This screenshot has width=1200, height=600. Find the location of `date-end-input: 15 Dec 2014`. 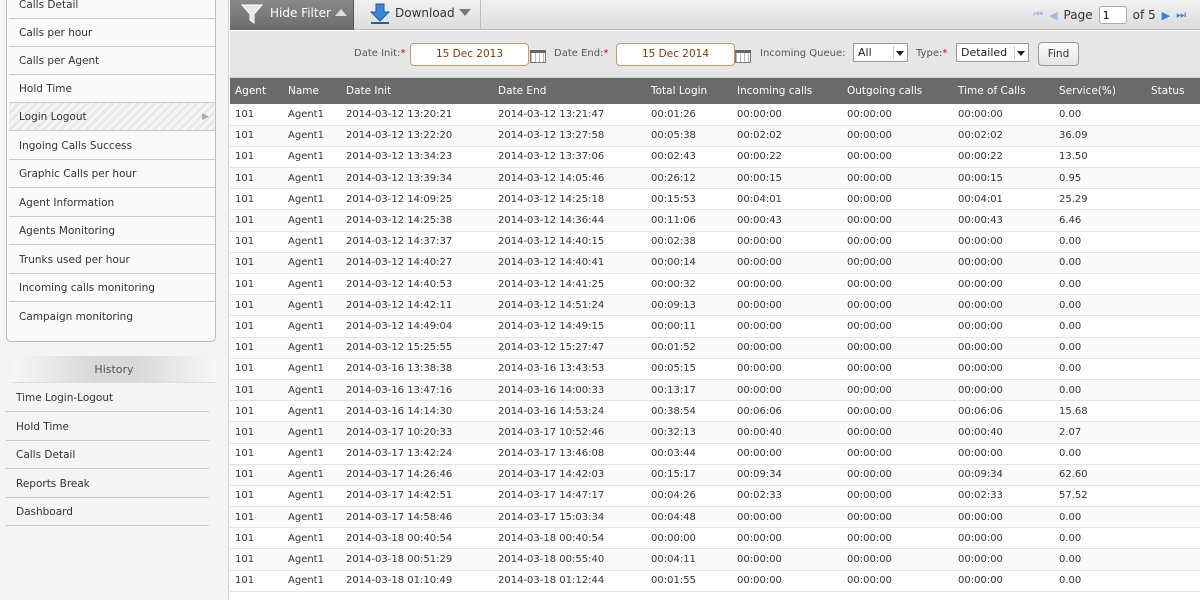

date-end-input: 15 Dec 2014 is located at coordinates (675, 54).